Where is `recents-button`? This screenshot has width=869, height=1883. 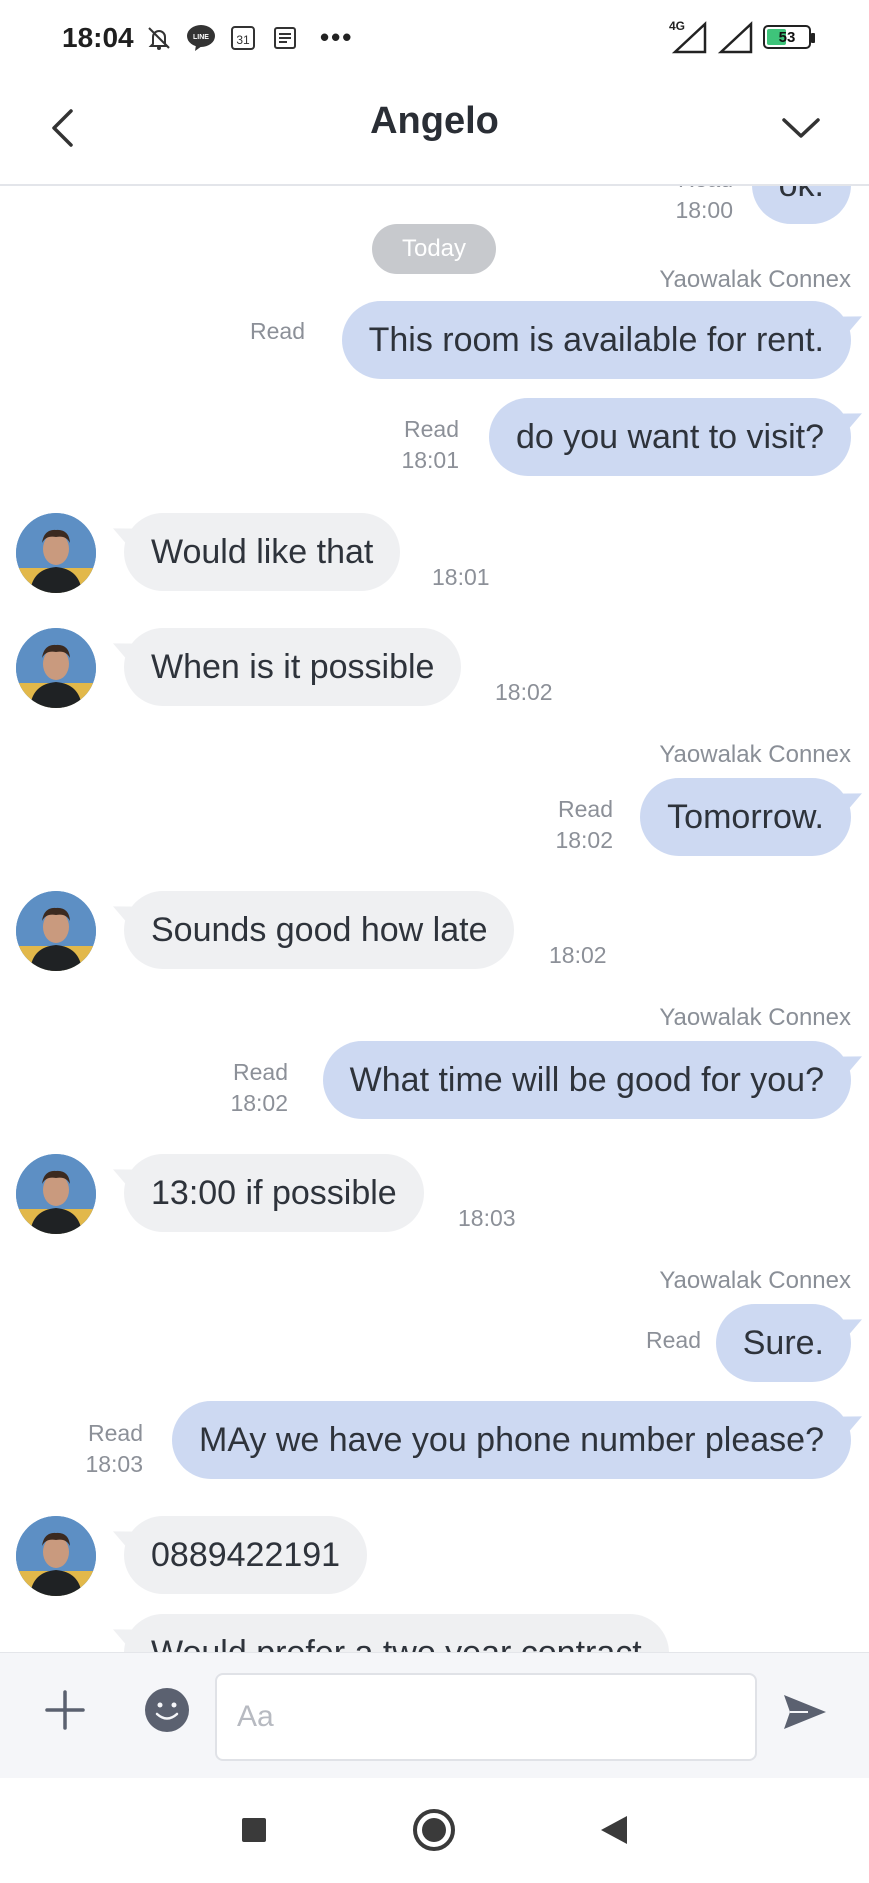
recents-button is located at coordinates (254, 1830).